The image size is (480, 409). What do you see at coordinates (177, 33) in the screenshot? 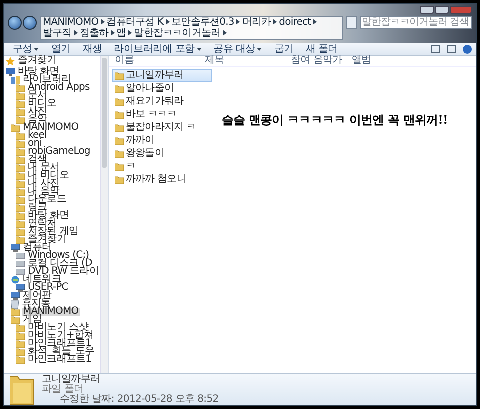
I see `breadcrumb-item: 말한잡ㅋㅋ이거놀러` at bounding box center [177, 33].